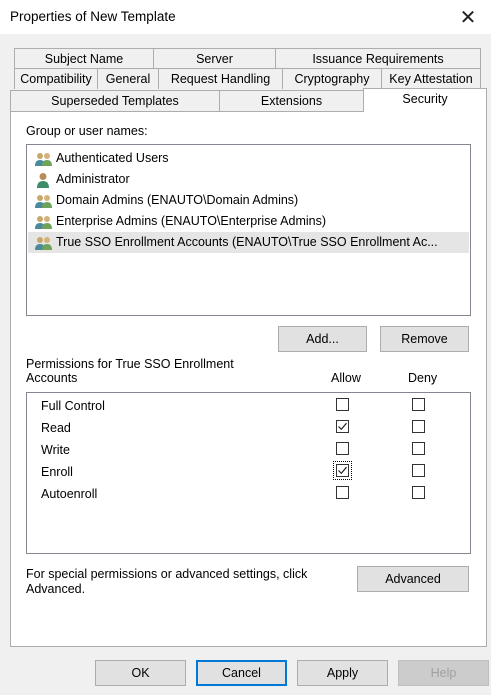 Image resolution: width=491 pixels, height=695 pixels. I want to click on tab-compatibility: Compatibility, so click(56, 78).